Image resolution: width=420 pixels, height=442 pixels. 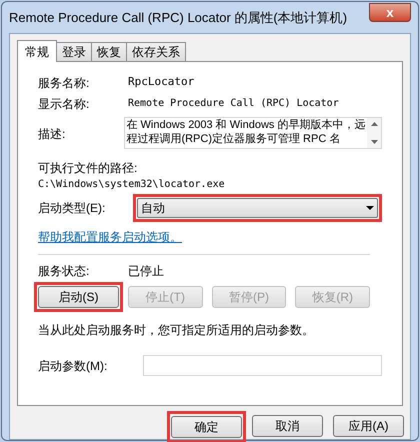 What do you see at coordinates (374, 142) in the screenshot?
I see `scroll-down-icon` at bounding box center [374, 142].